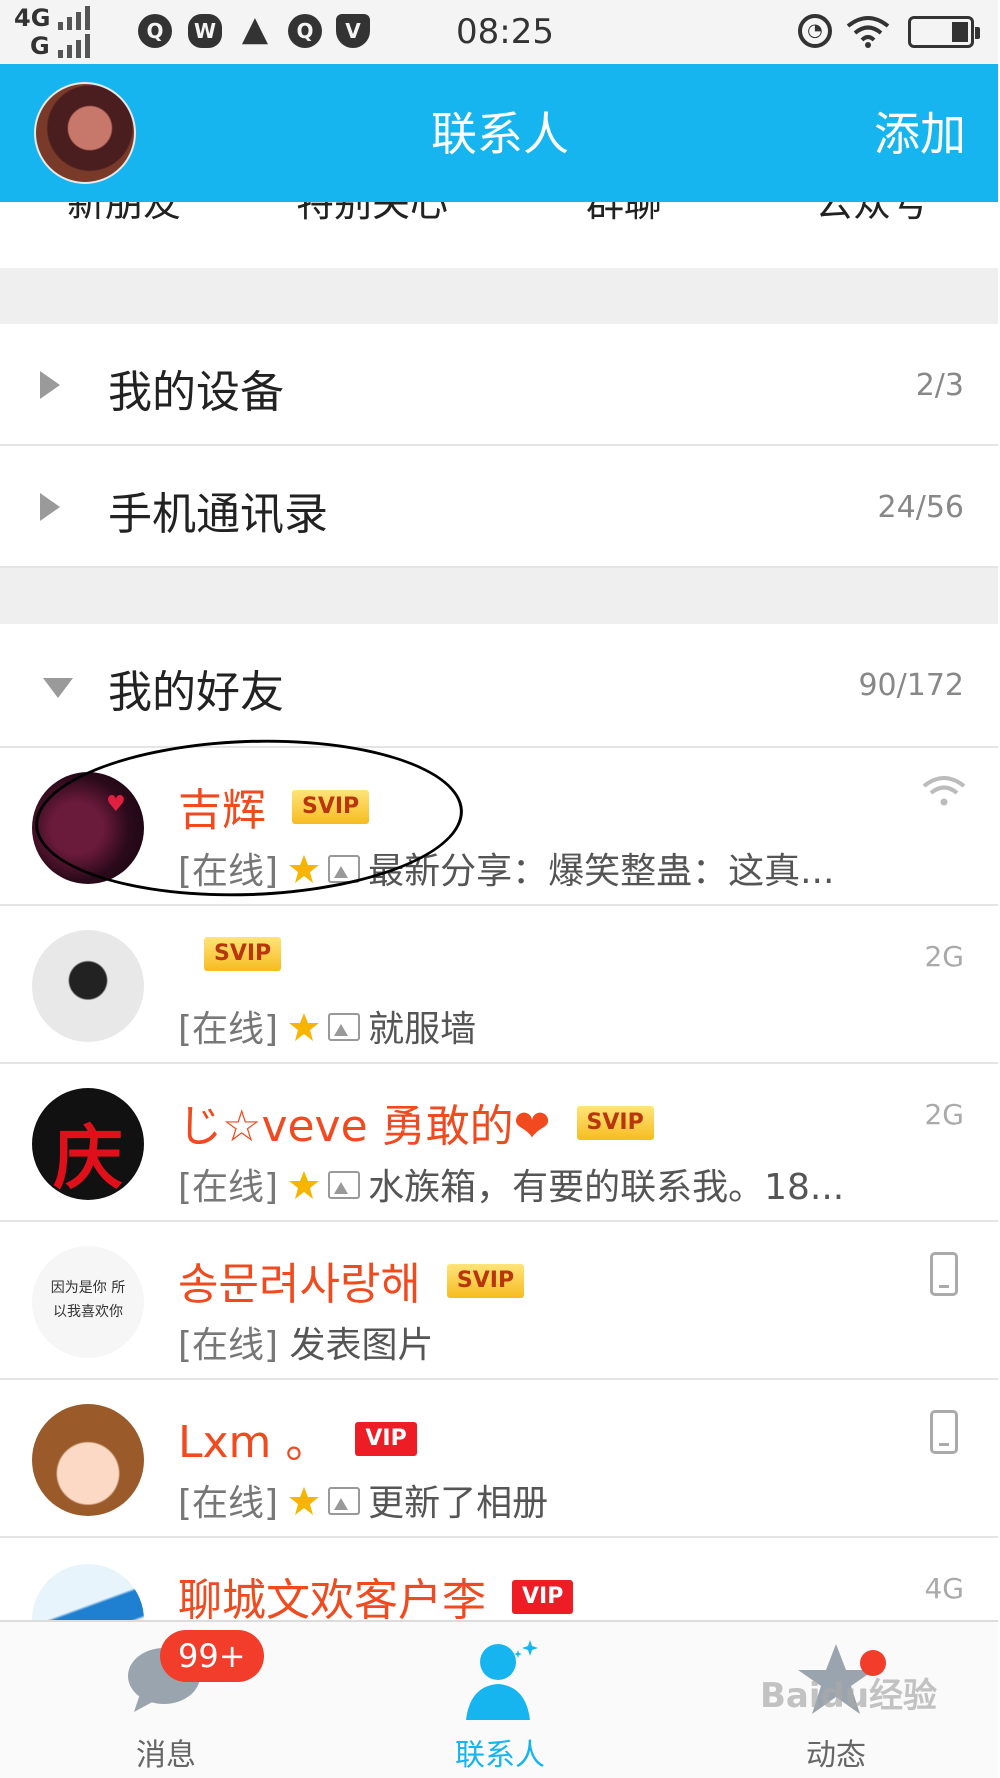 Image resolution: width=1000 pixels, height=1778 pixels. What do you see at coordinates (88, 1302) in the screenshot?
I see `friend-avatar: 因为是你 所以我喜欢你` at bounding box center [88, 1302].